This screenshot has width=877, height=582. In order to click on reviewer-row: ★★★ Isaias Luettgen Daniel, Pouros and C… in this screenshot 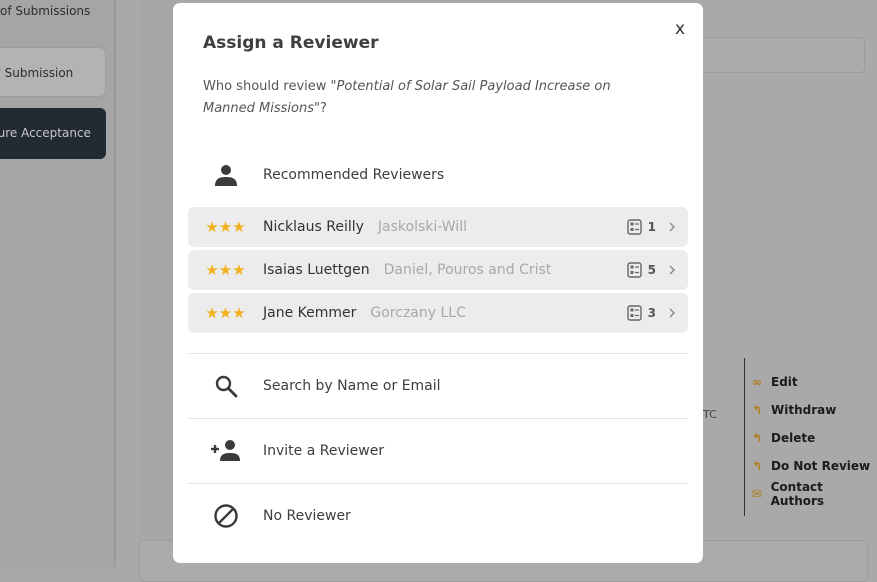, I will do `click(438, 270)`.